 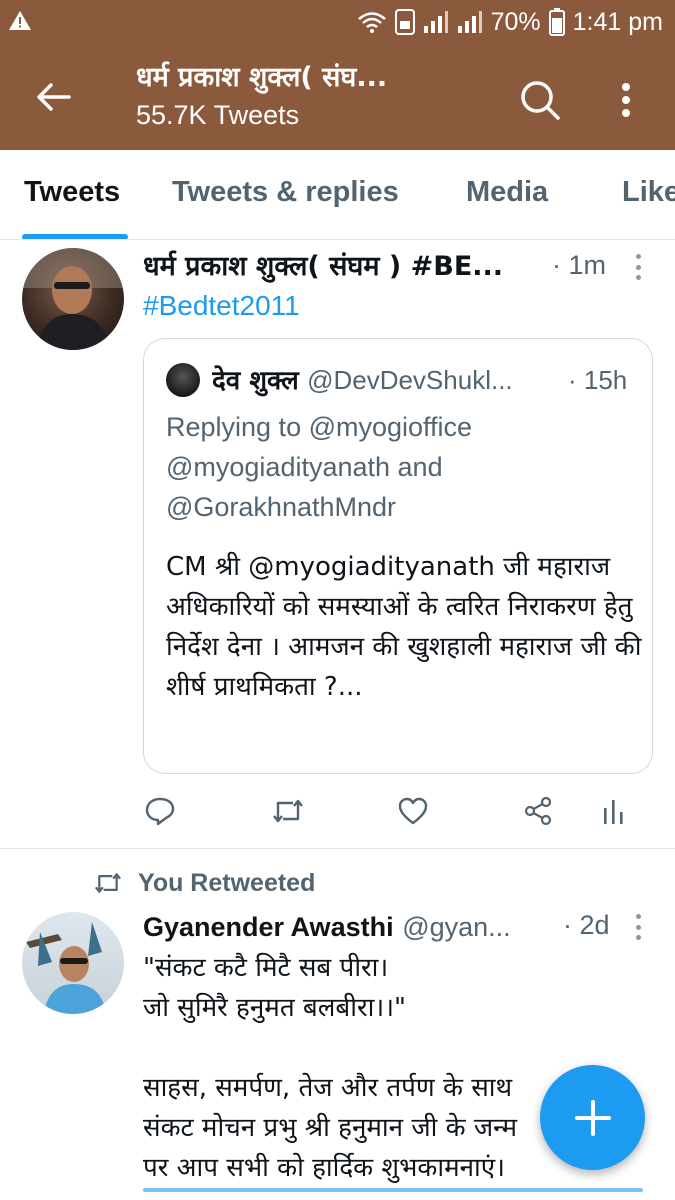 I want to click on tab-tweets-and-replies: Tweets & replies, so click(x=285, y=192).